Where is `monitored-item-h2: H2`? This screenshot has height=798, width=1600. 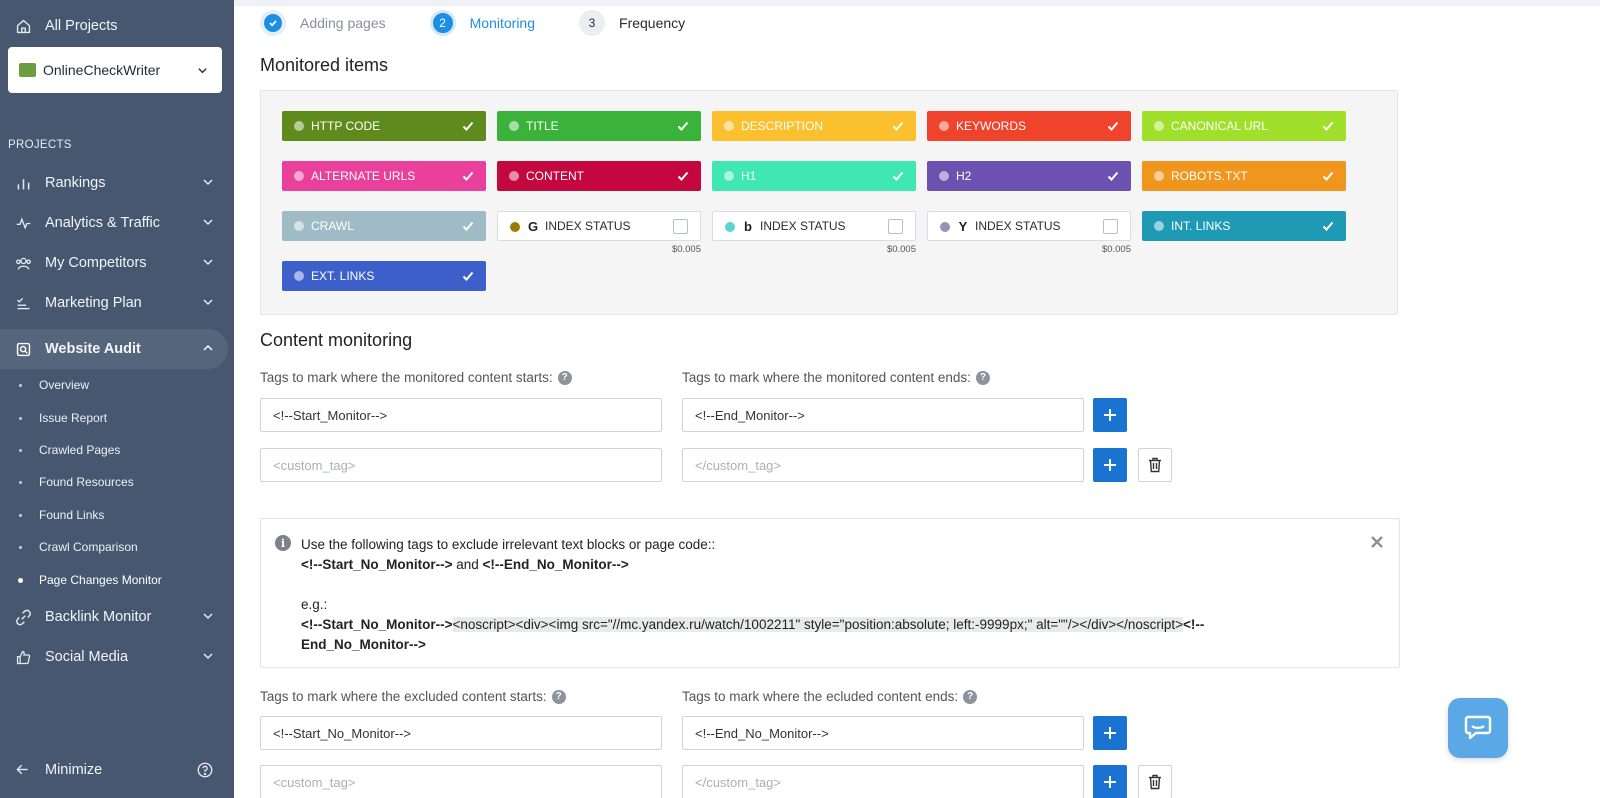 monitored-item-h2: H2 is located at coordinates (1029, 176).